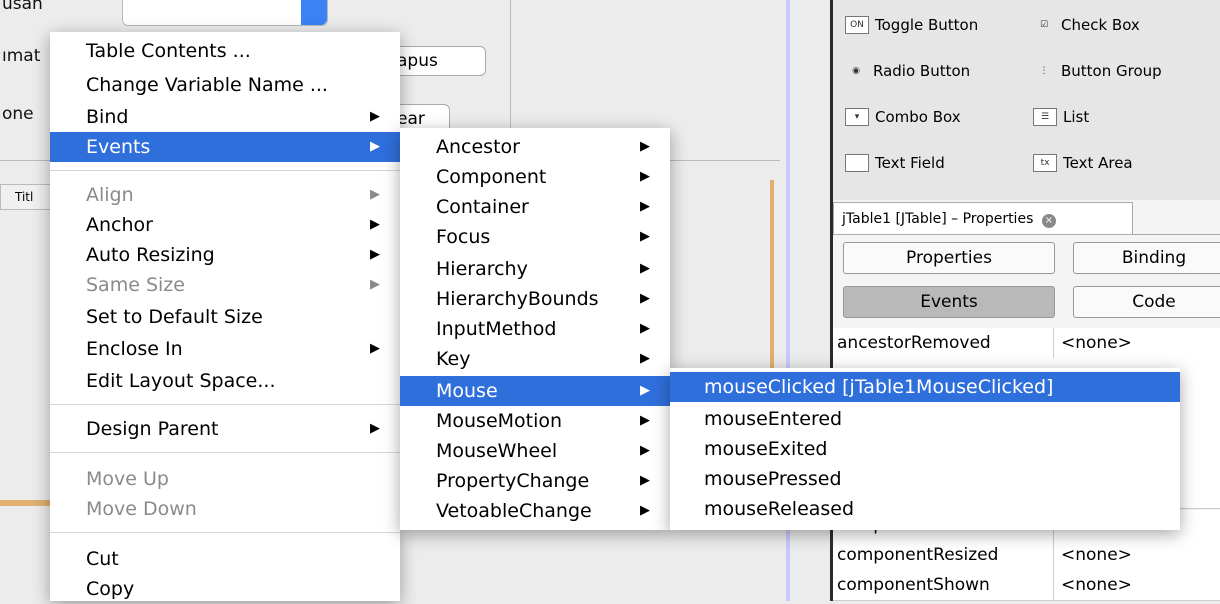  Describe the element at coordinates (535, 421) in the screenshot. I see `menu-item-mouse-motion: MouseMotion ▶` at that location.